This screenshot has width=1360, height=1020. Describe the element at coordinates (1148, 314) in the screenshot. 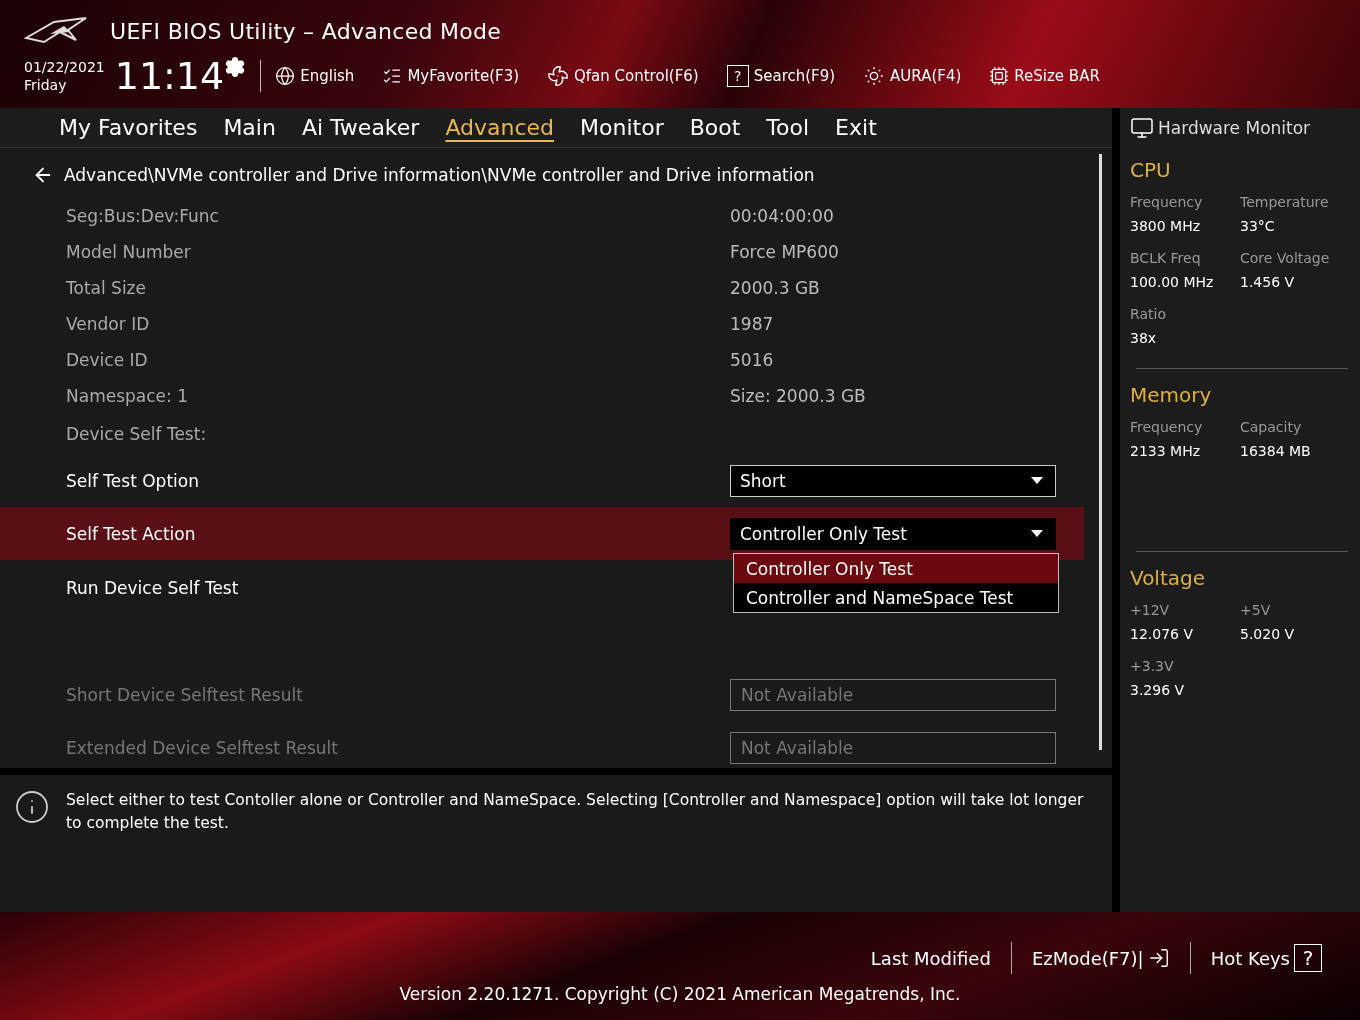

I see `monitor-label: Ratio` at that location.